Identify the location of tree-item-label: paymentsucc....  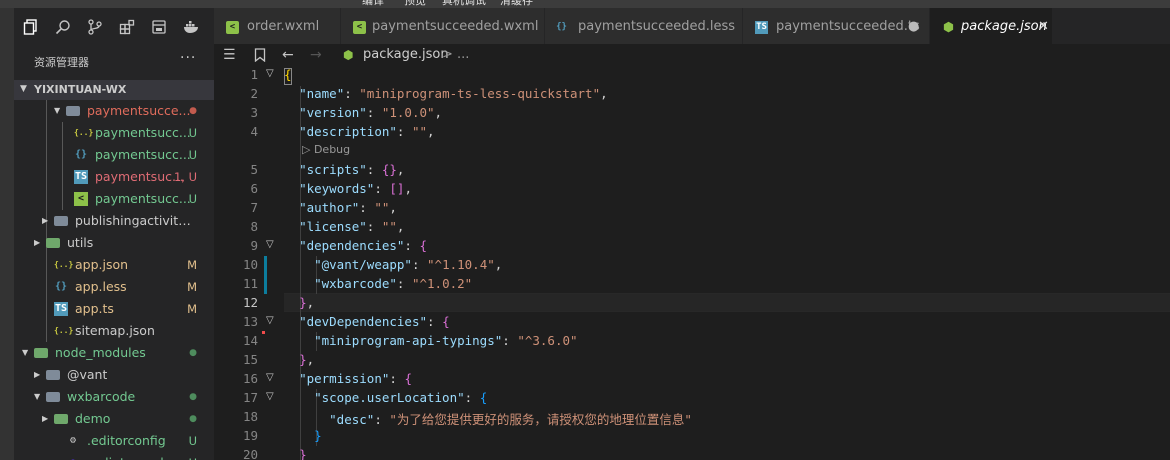
(143, 198).